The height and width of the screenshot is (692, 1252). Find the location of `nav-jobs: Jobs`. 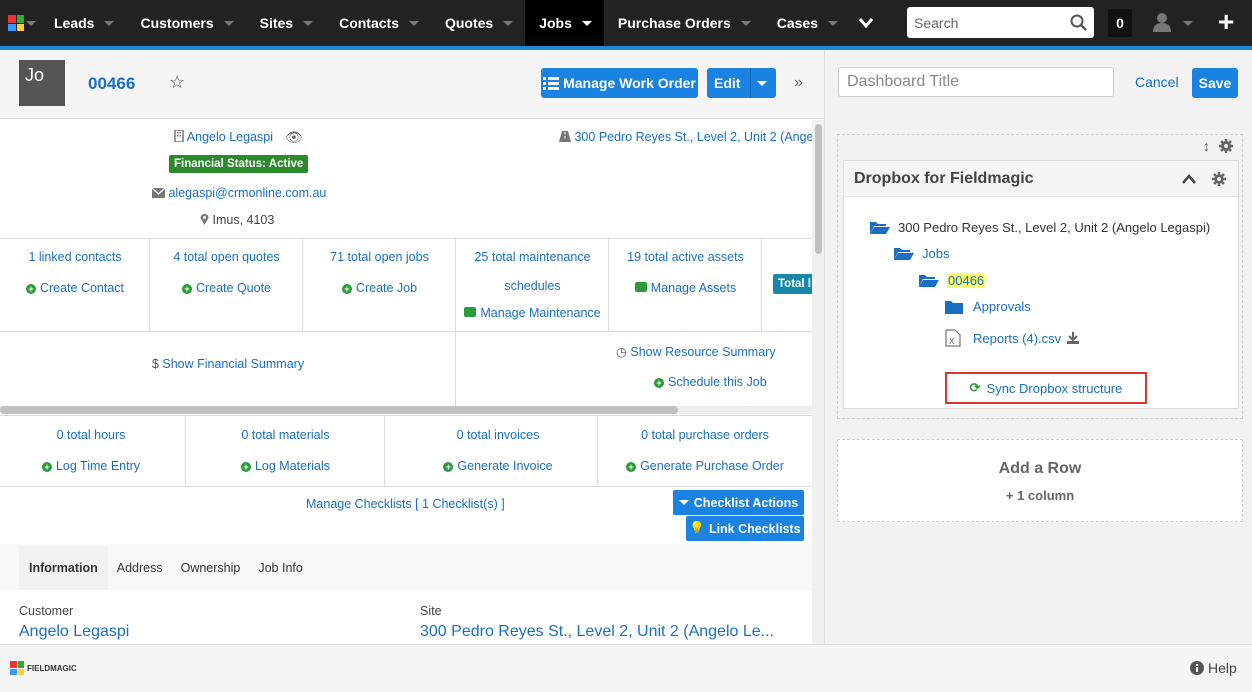

nav-jobs: Jobs is located at coordinates (564, 23).